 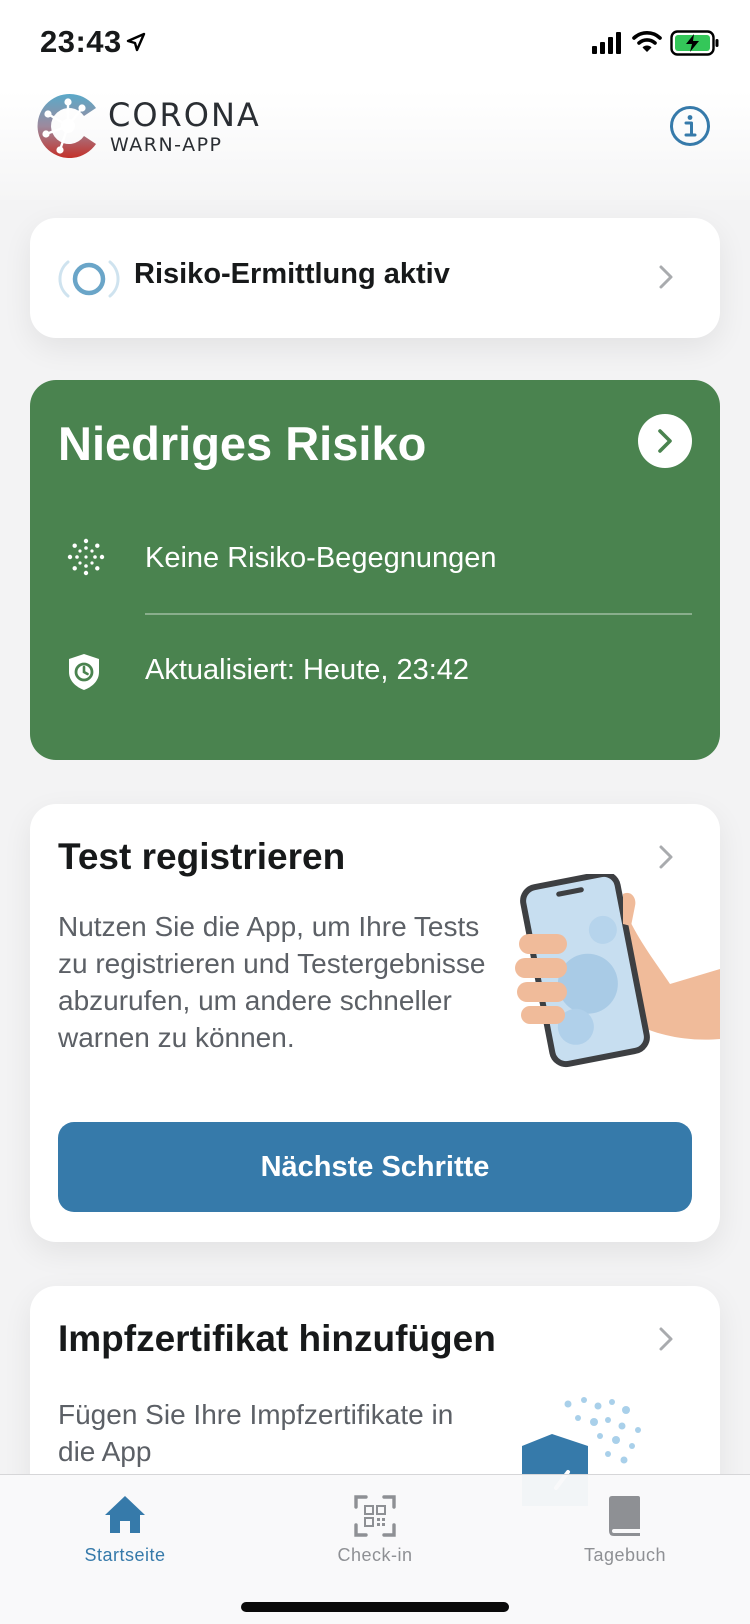 What do you see at coordinates (307, 670) in the screenshot?
I see `last-updated-text: Aktualisiert: Heute, 23:42` at bounding box center [307, 670].